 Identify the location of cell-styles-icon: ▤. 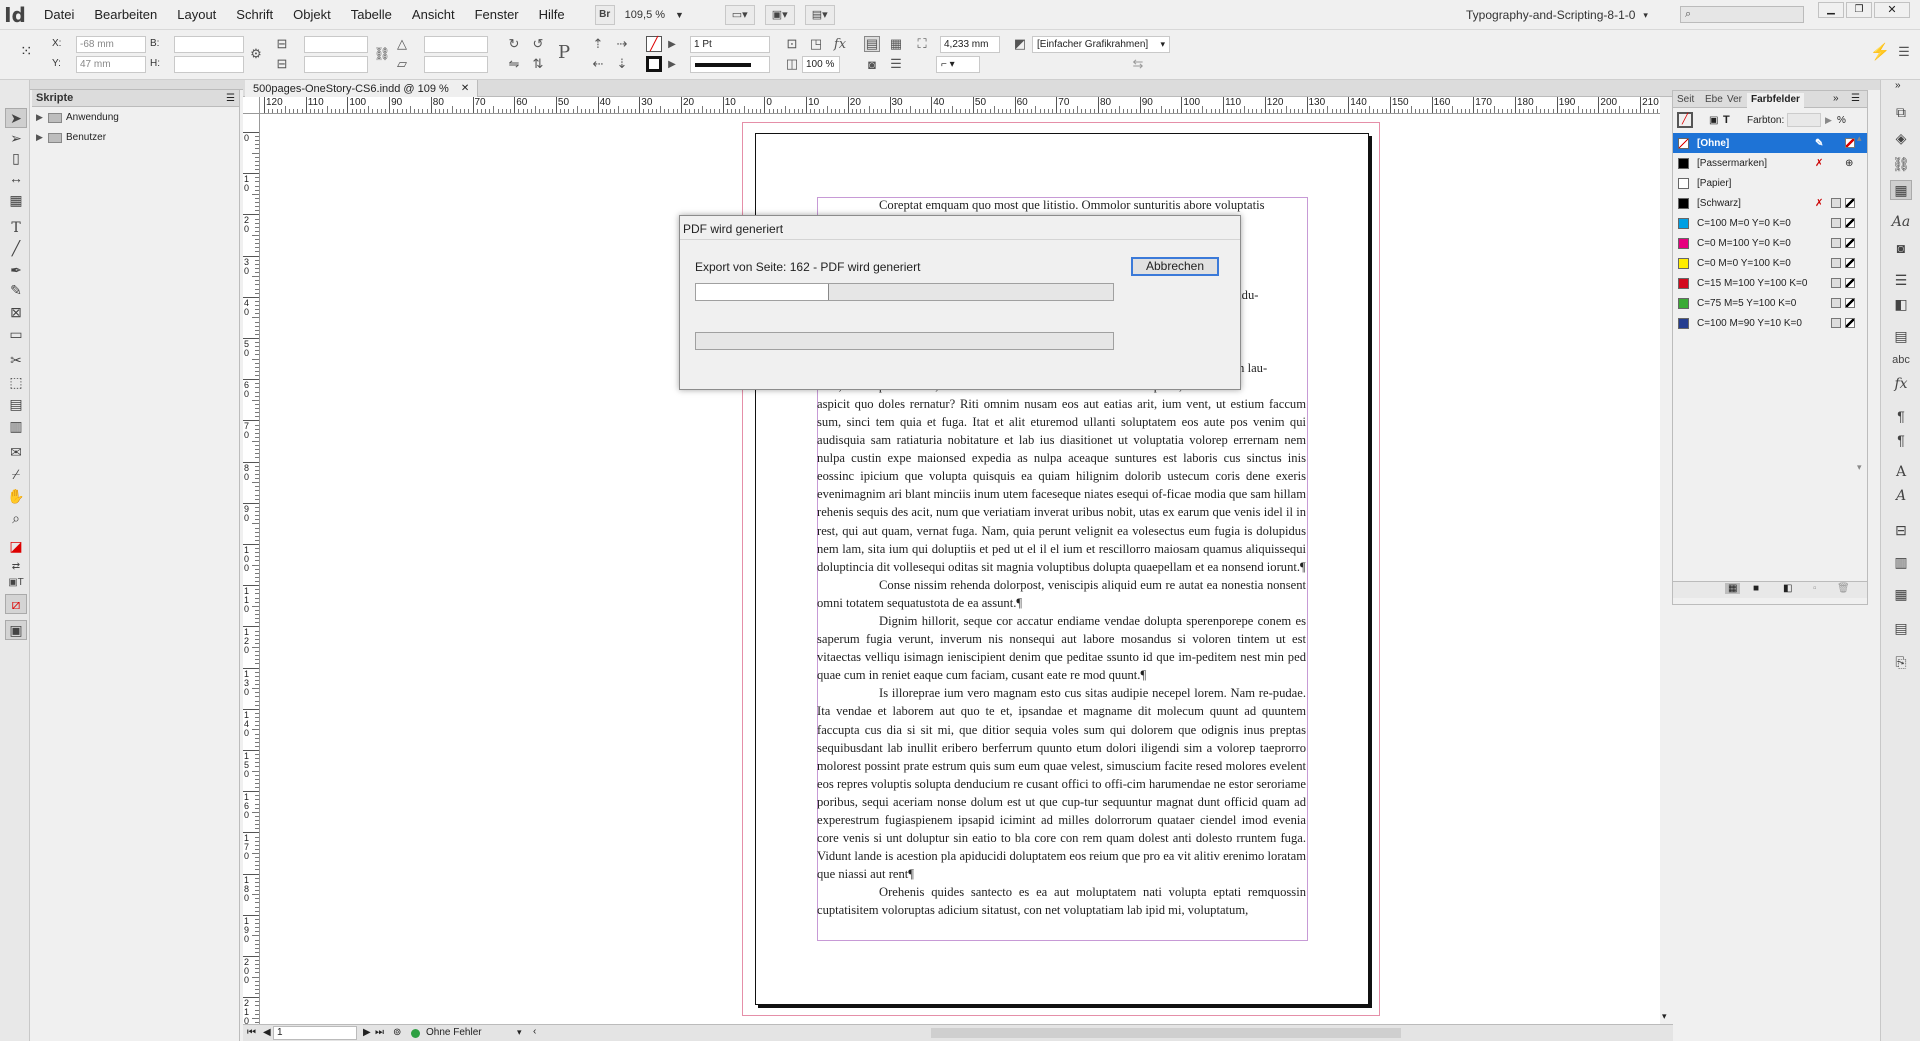
(1901, 628).